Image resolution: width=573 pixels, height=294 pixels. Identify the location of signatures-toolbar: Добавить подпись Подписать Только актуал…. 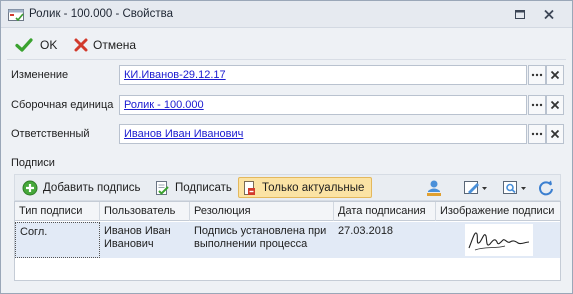
(287, 187).